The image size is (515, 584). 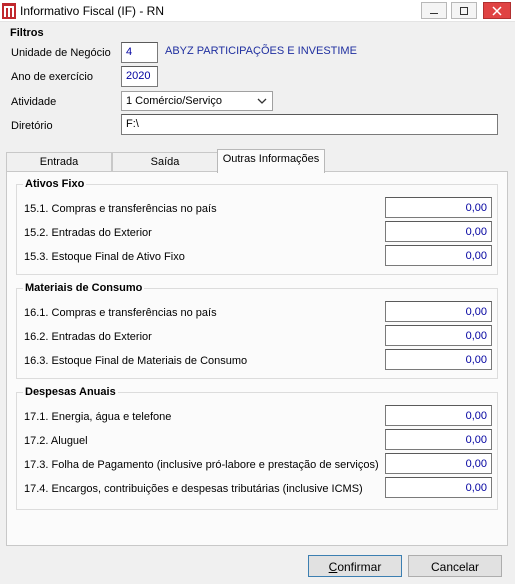 What do you see at coordinates (55, 184) in the screenshot?
I see `group-title-ativos-fixo: Ativos Fixo` at bounding box center [55, 184].